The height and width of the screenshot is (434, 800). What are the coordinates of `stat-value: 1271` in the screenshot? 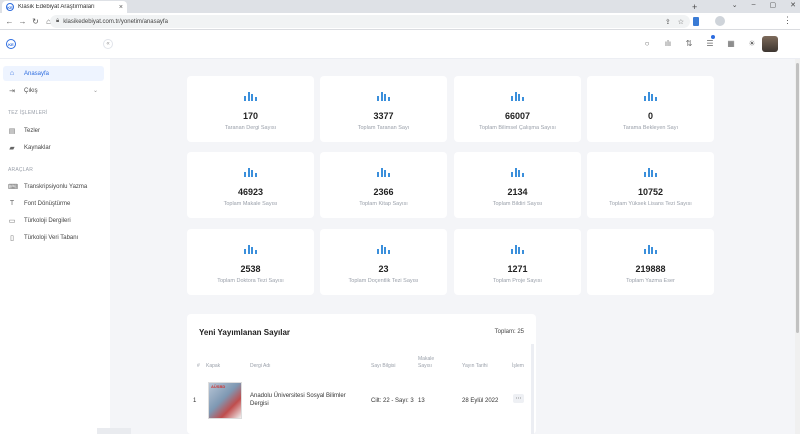 It's located at (517, 269).